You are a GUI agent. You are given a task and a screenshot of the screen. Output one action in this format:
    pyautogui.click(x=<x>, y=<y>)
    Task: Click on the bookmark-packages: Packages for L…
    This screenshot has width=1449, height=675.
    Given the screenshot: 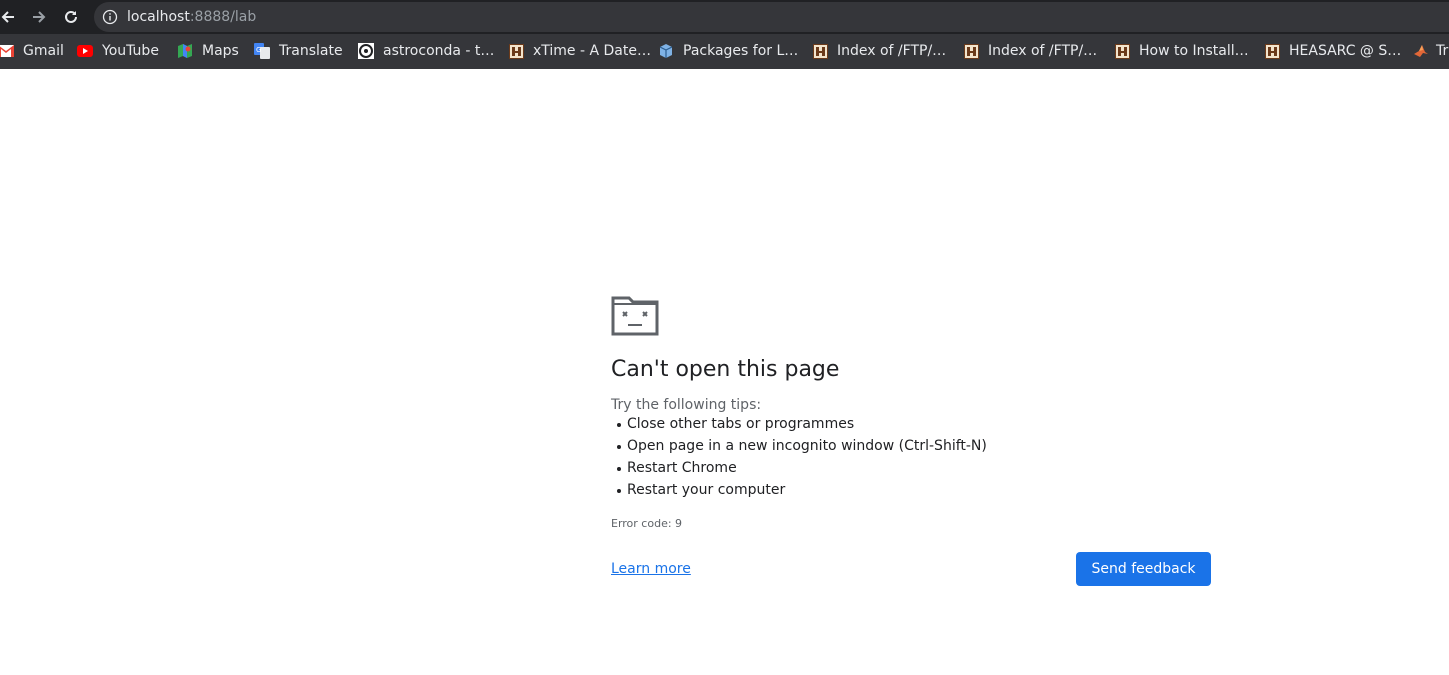 What is the action you would take?
    pyautogui.click(x=728, y=51)
    